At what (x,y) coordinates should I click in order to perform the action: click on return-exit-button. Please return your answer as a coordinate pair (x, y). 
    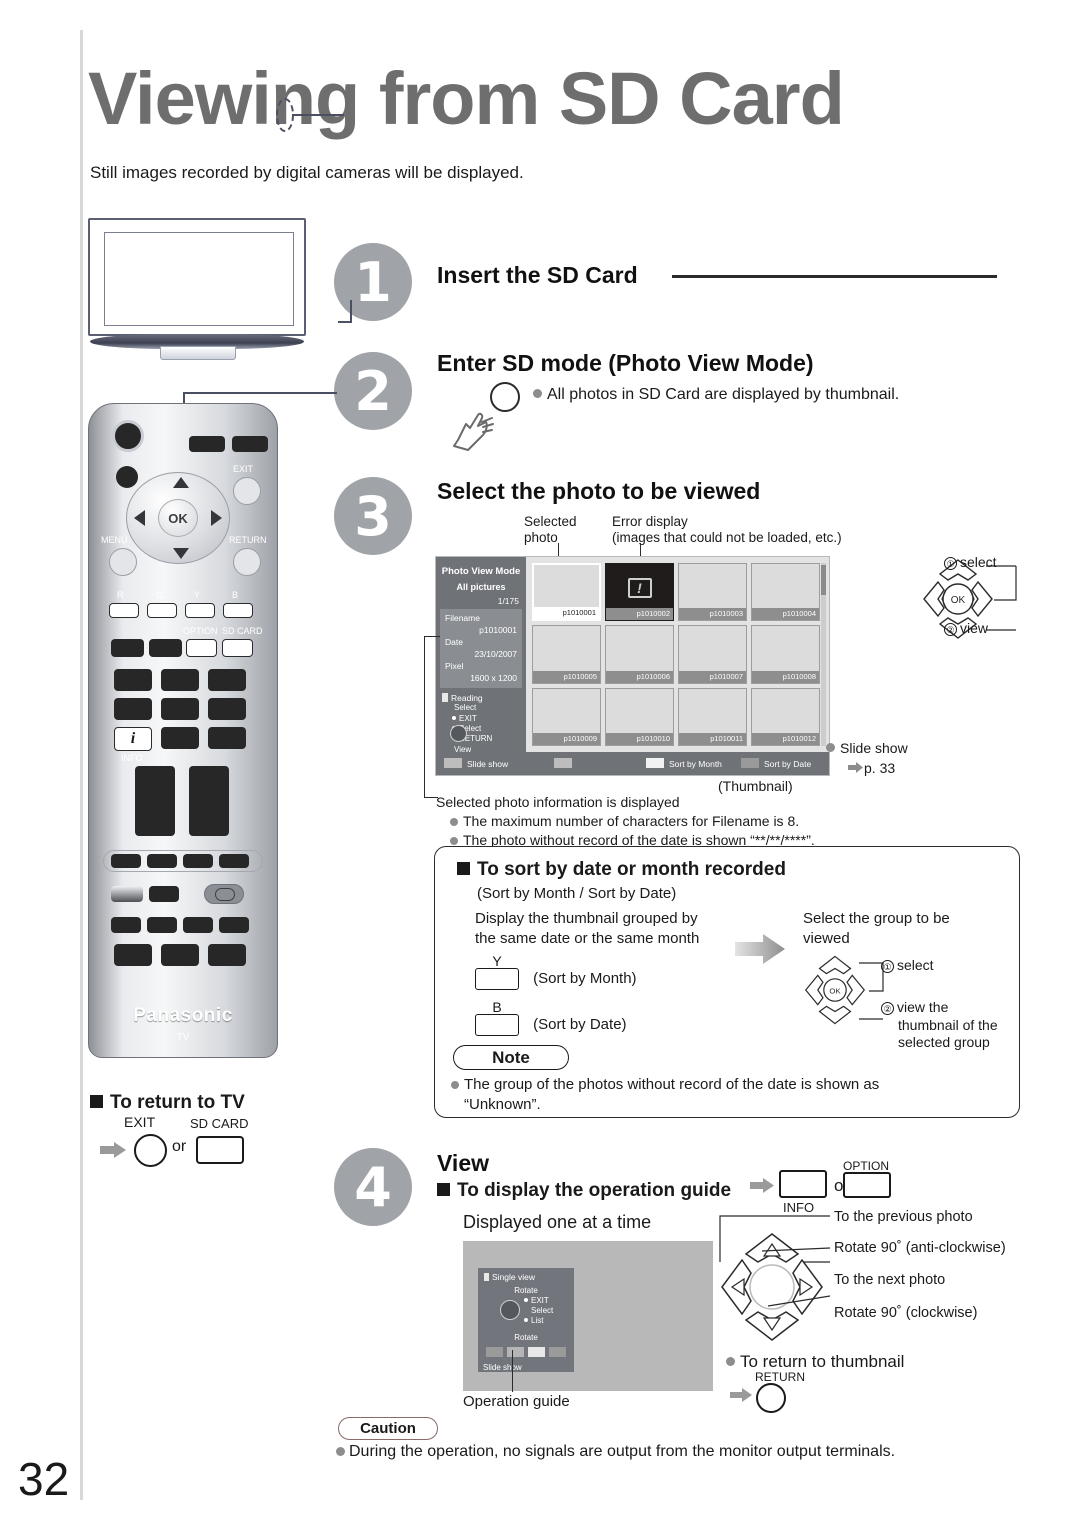
    Looking at the image, I should click on (150, 1150).